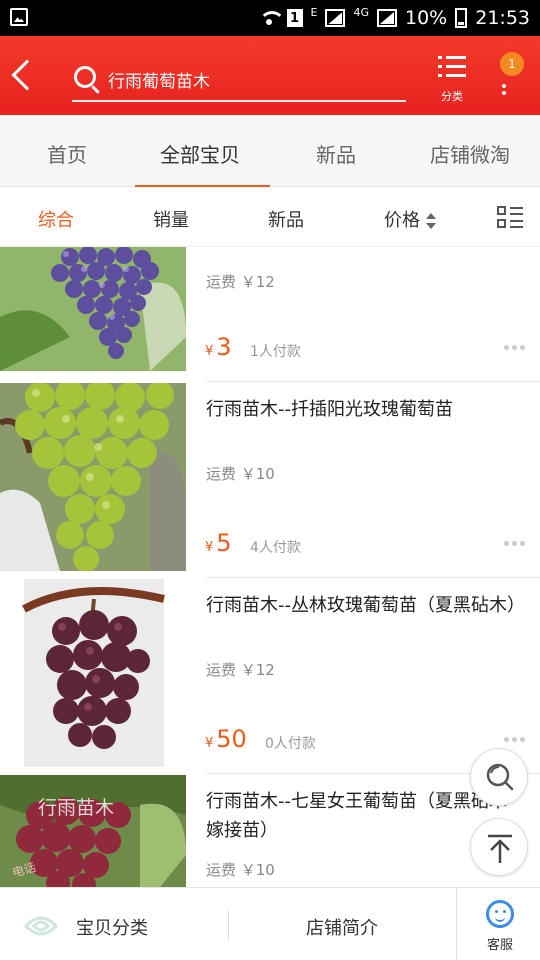 This screenshot has width=540, height=960. I want to click on clock: 21:53, so click(502, 18).